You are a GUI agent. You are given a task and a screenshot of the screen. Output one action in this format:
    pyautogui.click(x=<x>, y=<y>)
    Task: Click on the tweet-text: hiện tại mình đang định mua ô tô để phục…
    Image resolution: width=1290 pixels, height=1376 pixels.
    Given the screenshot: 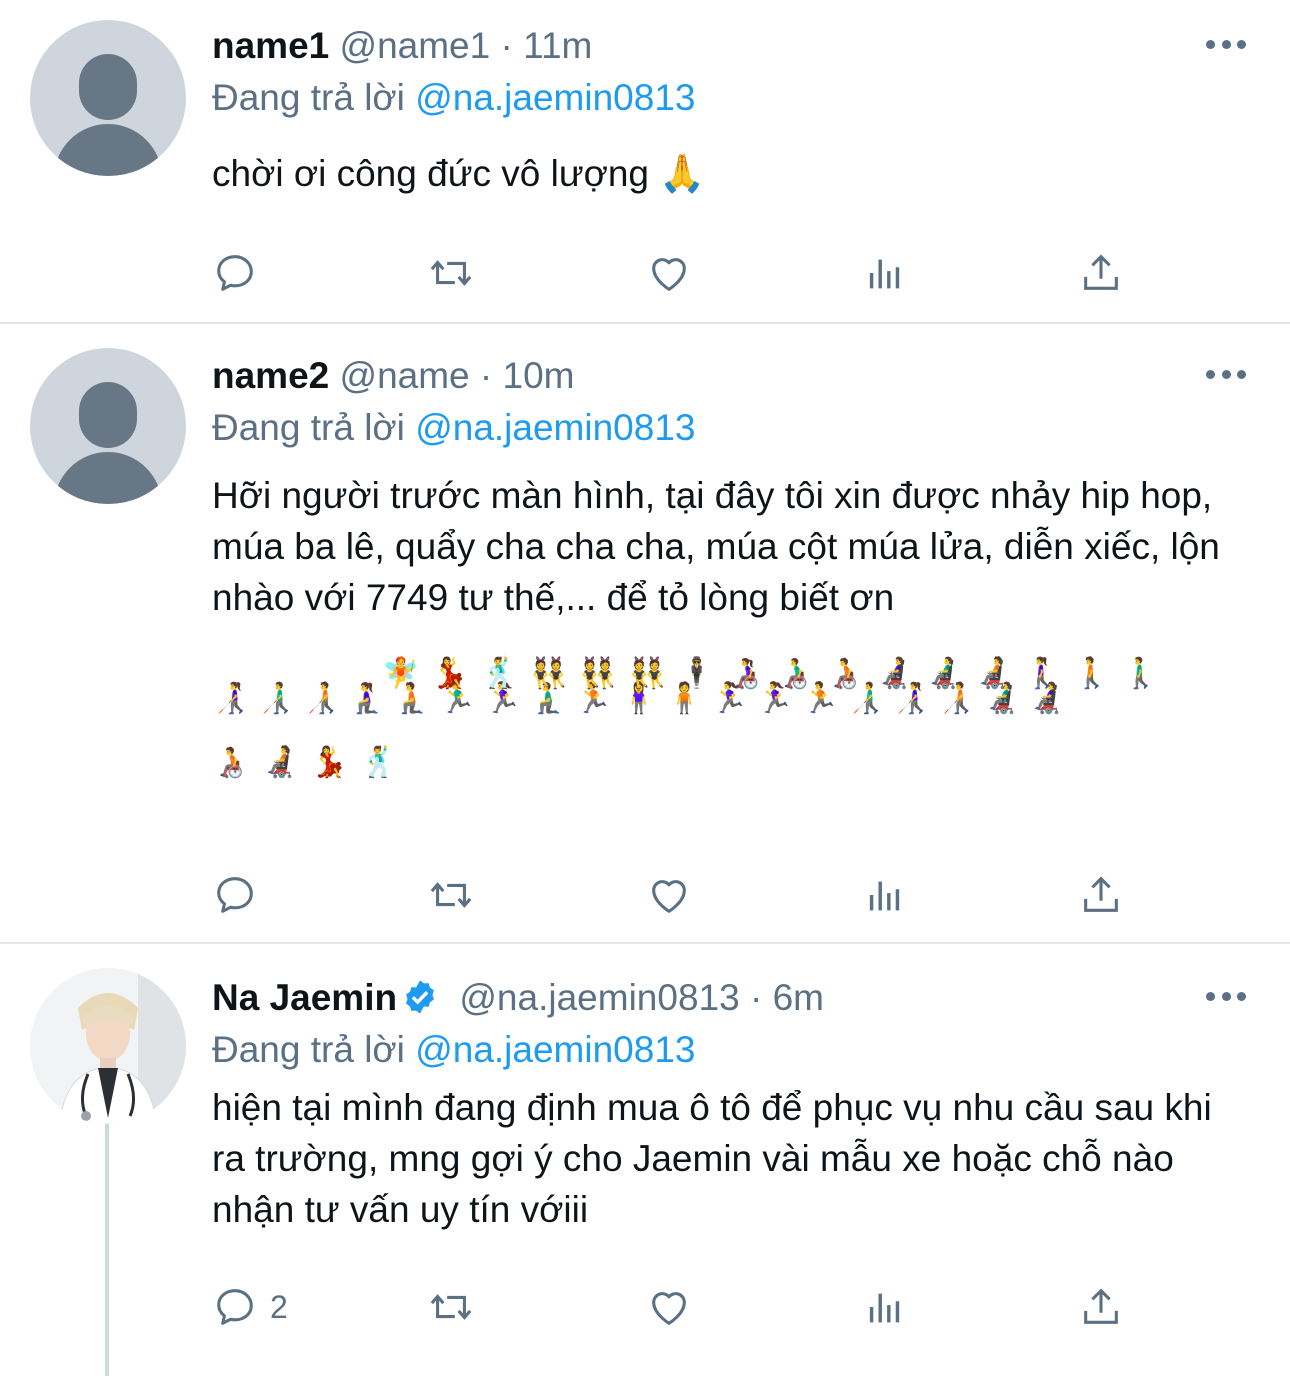 What is the action you would take?
    pyautogui.click(x=712, y=1158)
    